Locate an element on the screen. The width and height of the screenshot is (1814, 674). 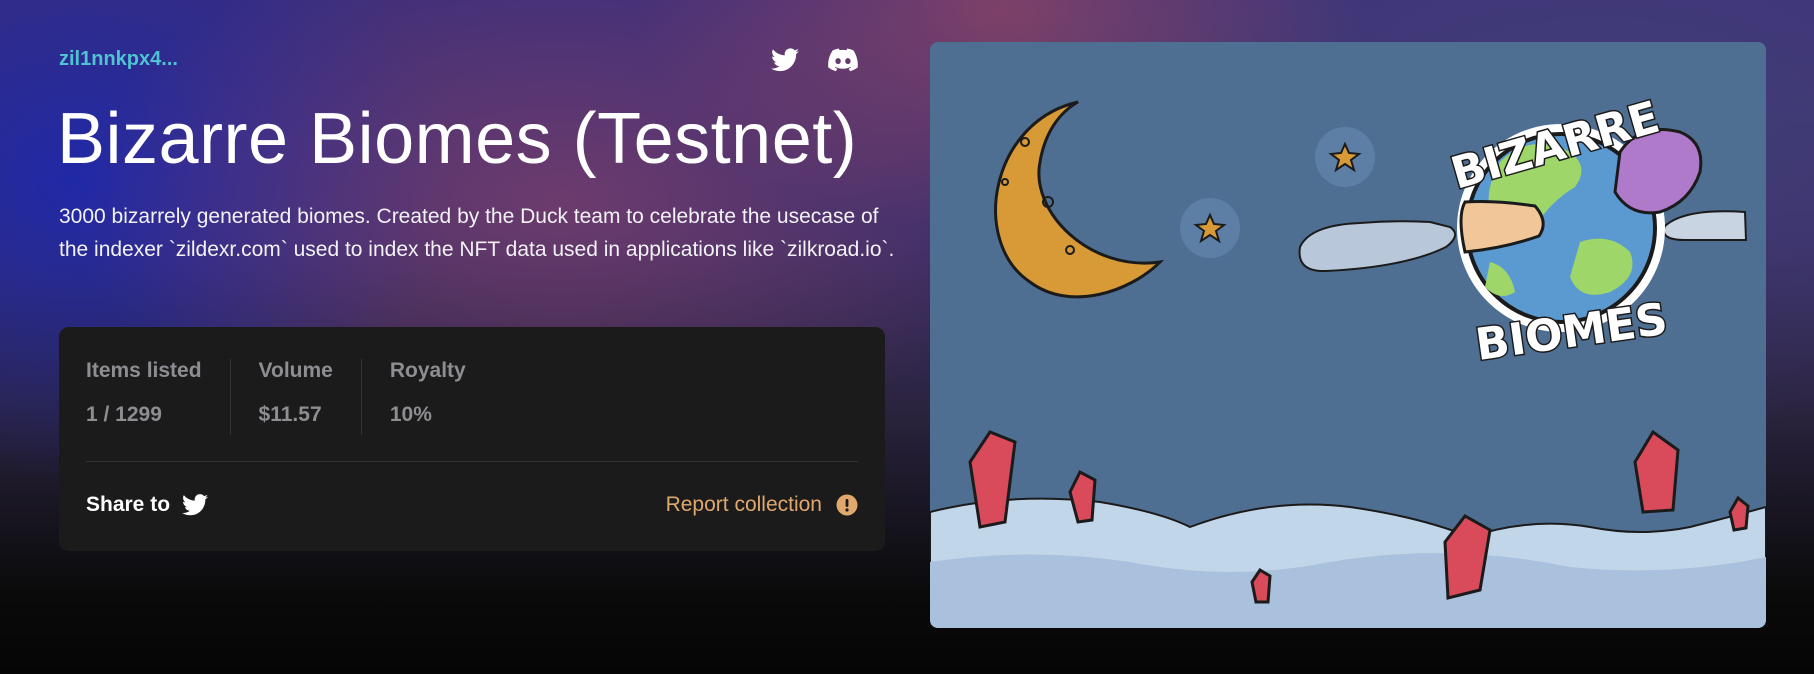
share-to-twitter-button: Share to is located at coordinates (147, 505).